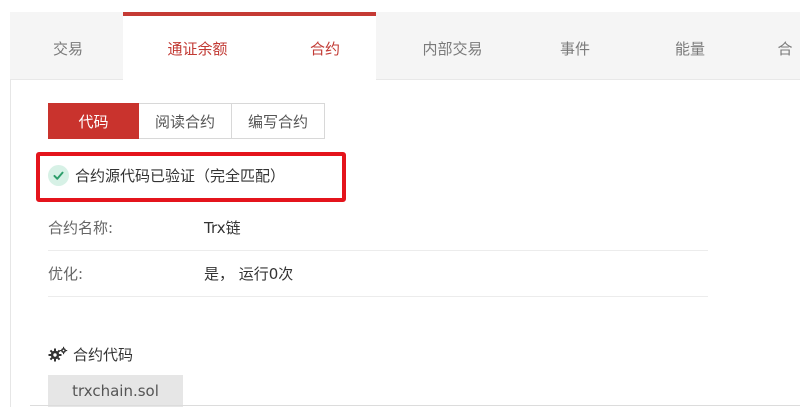 Image resolution: width=800 pixels, height=407 pixels. I want to click on divider, so click(415, 405).